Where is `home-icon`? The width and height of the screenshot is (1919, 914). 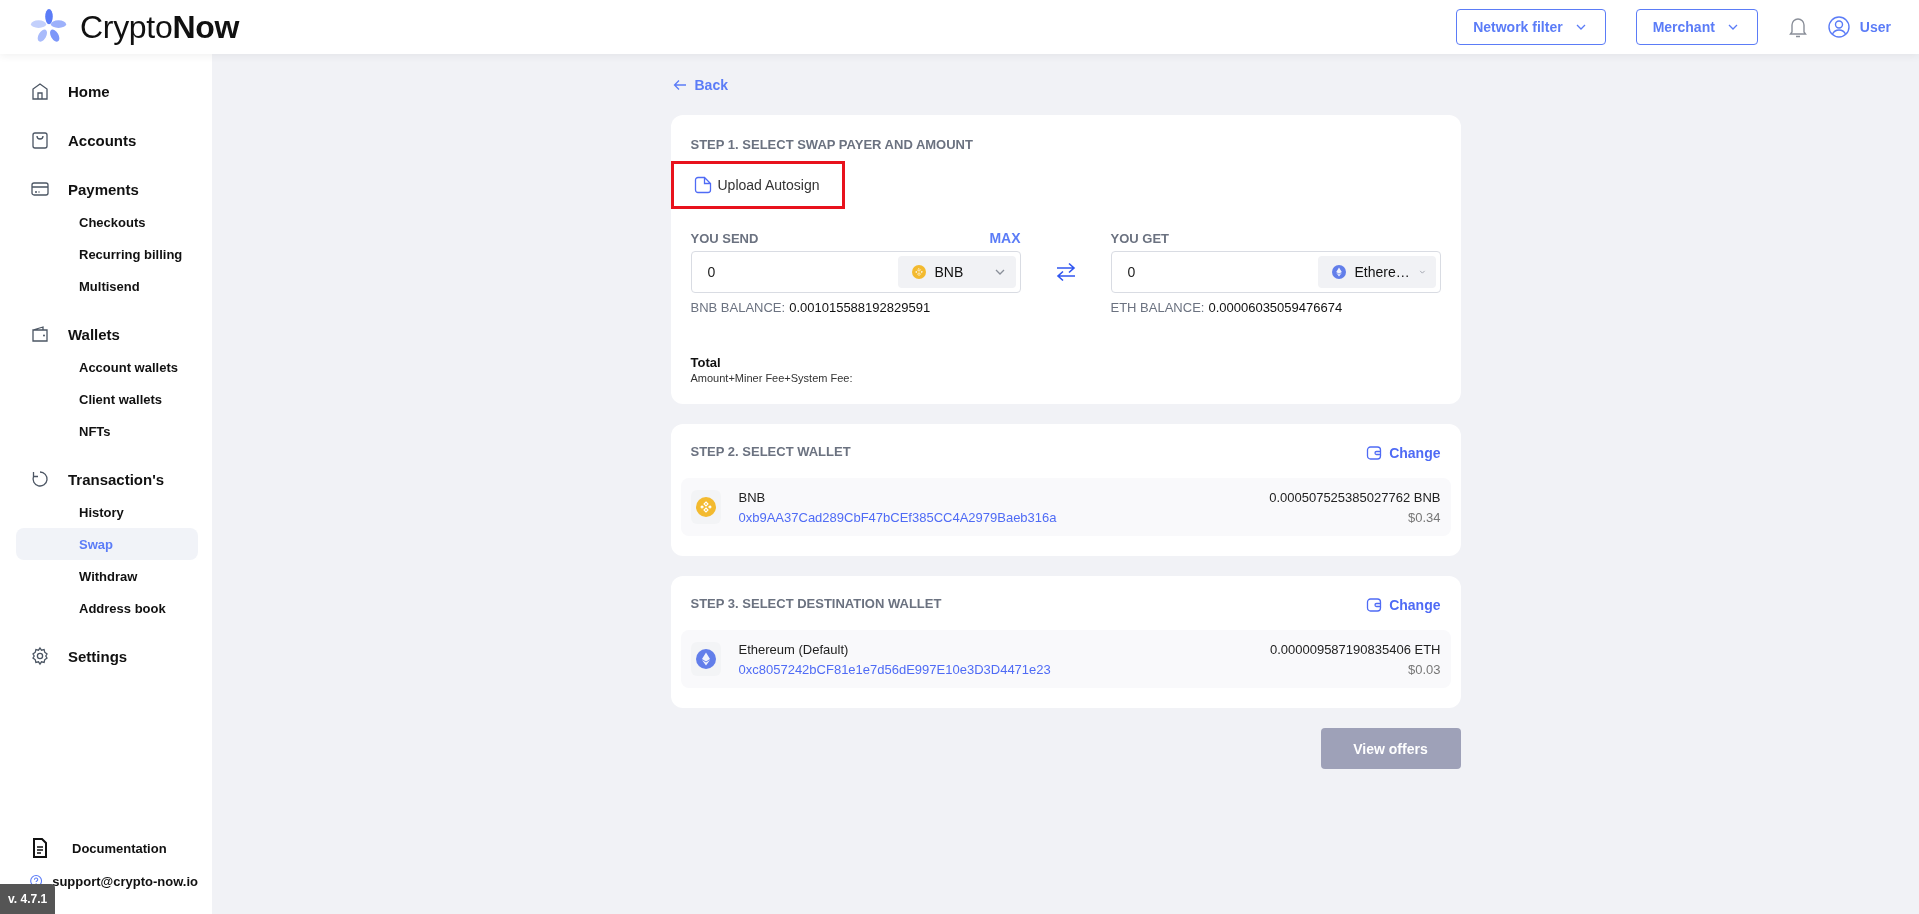 home-icon is located at coordinates (40, 91).